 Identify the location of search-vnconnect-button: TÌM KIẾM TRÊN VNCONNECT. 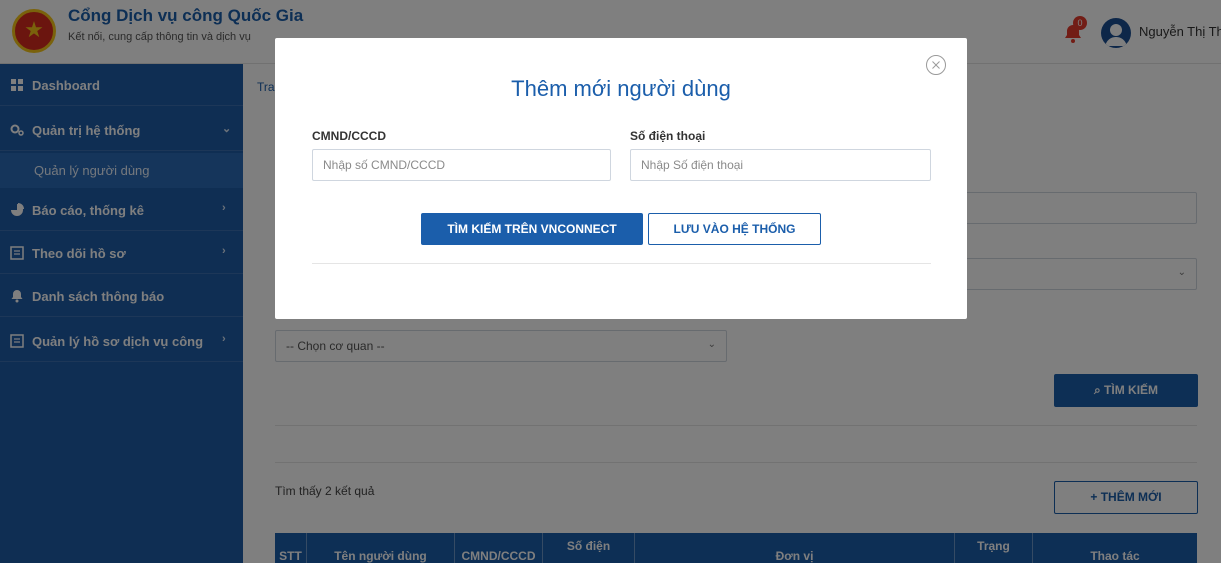
(532, 229).